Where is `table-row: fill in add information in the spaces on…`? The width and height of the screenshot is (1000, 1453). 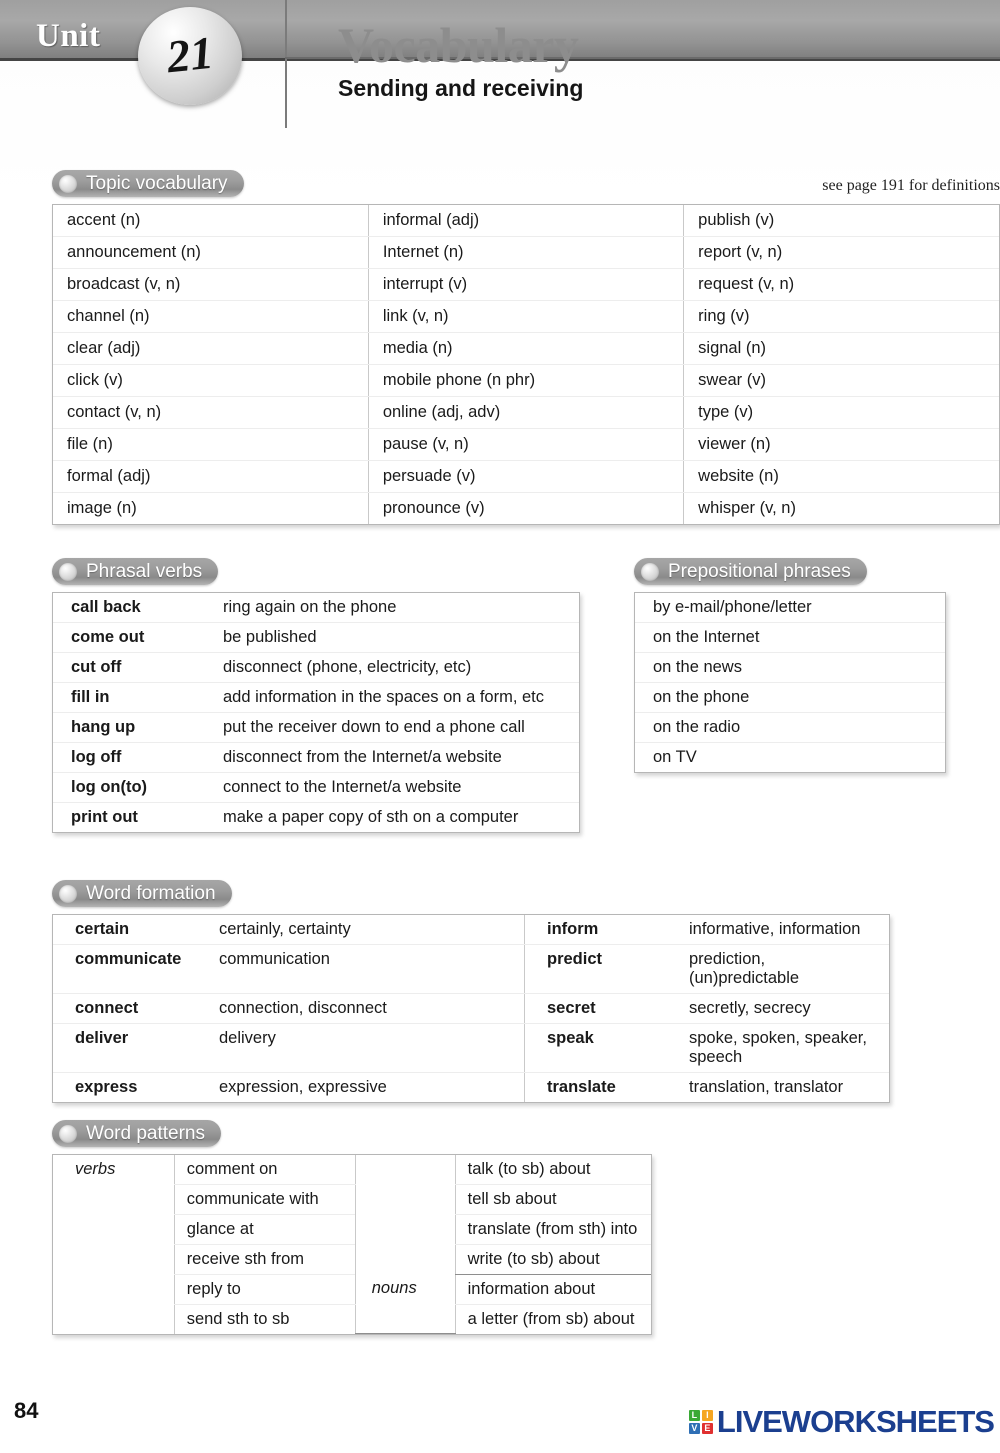 table-row: fill in add information in the spaces on… is located at coordinates (316, 697).